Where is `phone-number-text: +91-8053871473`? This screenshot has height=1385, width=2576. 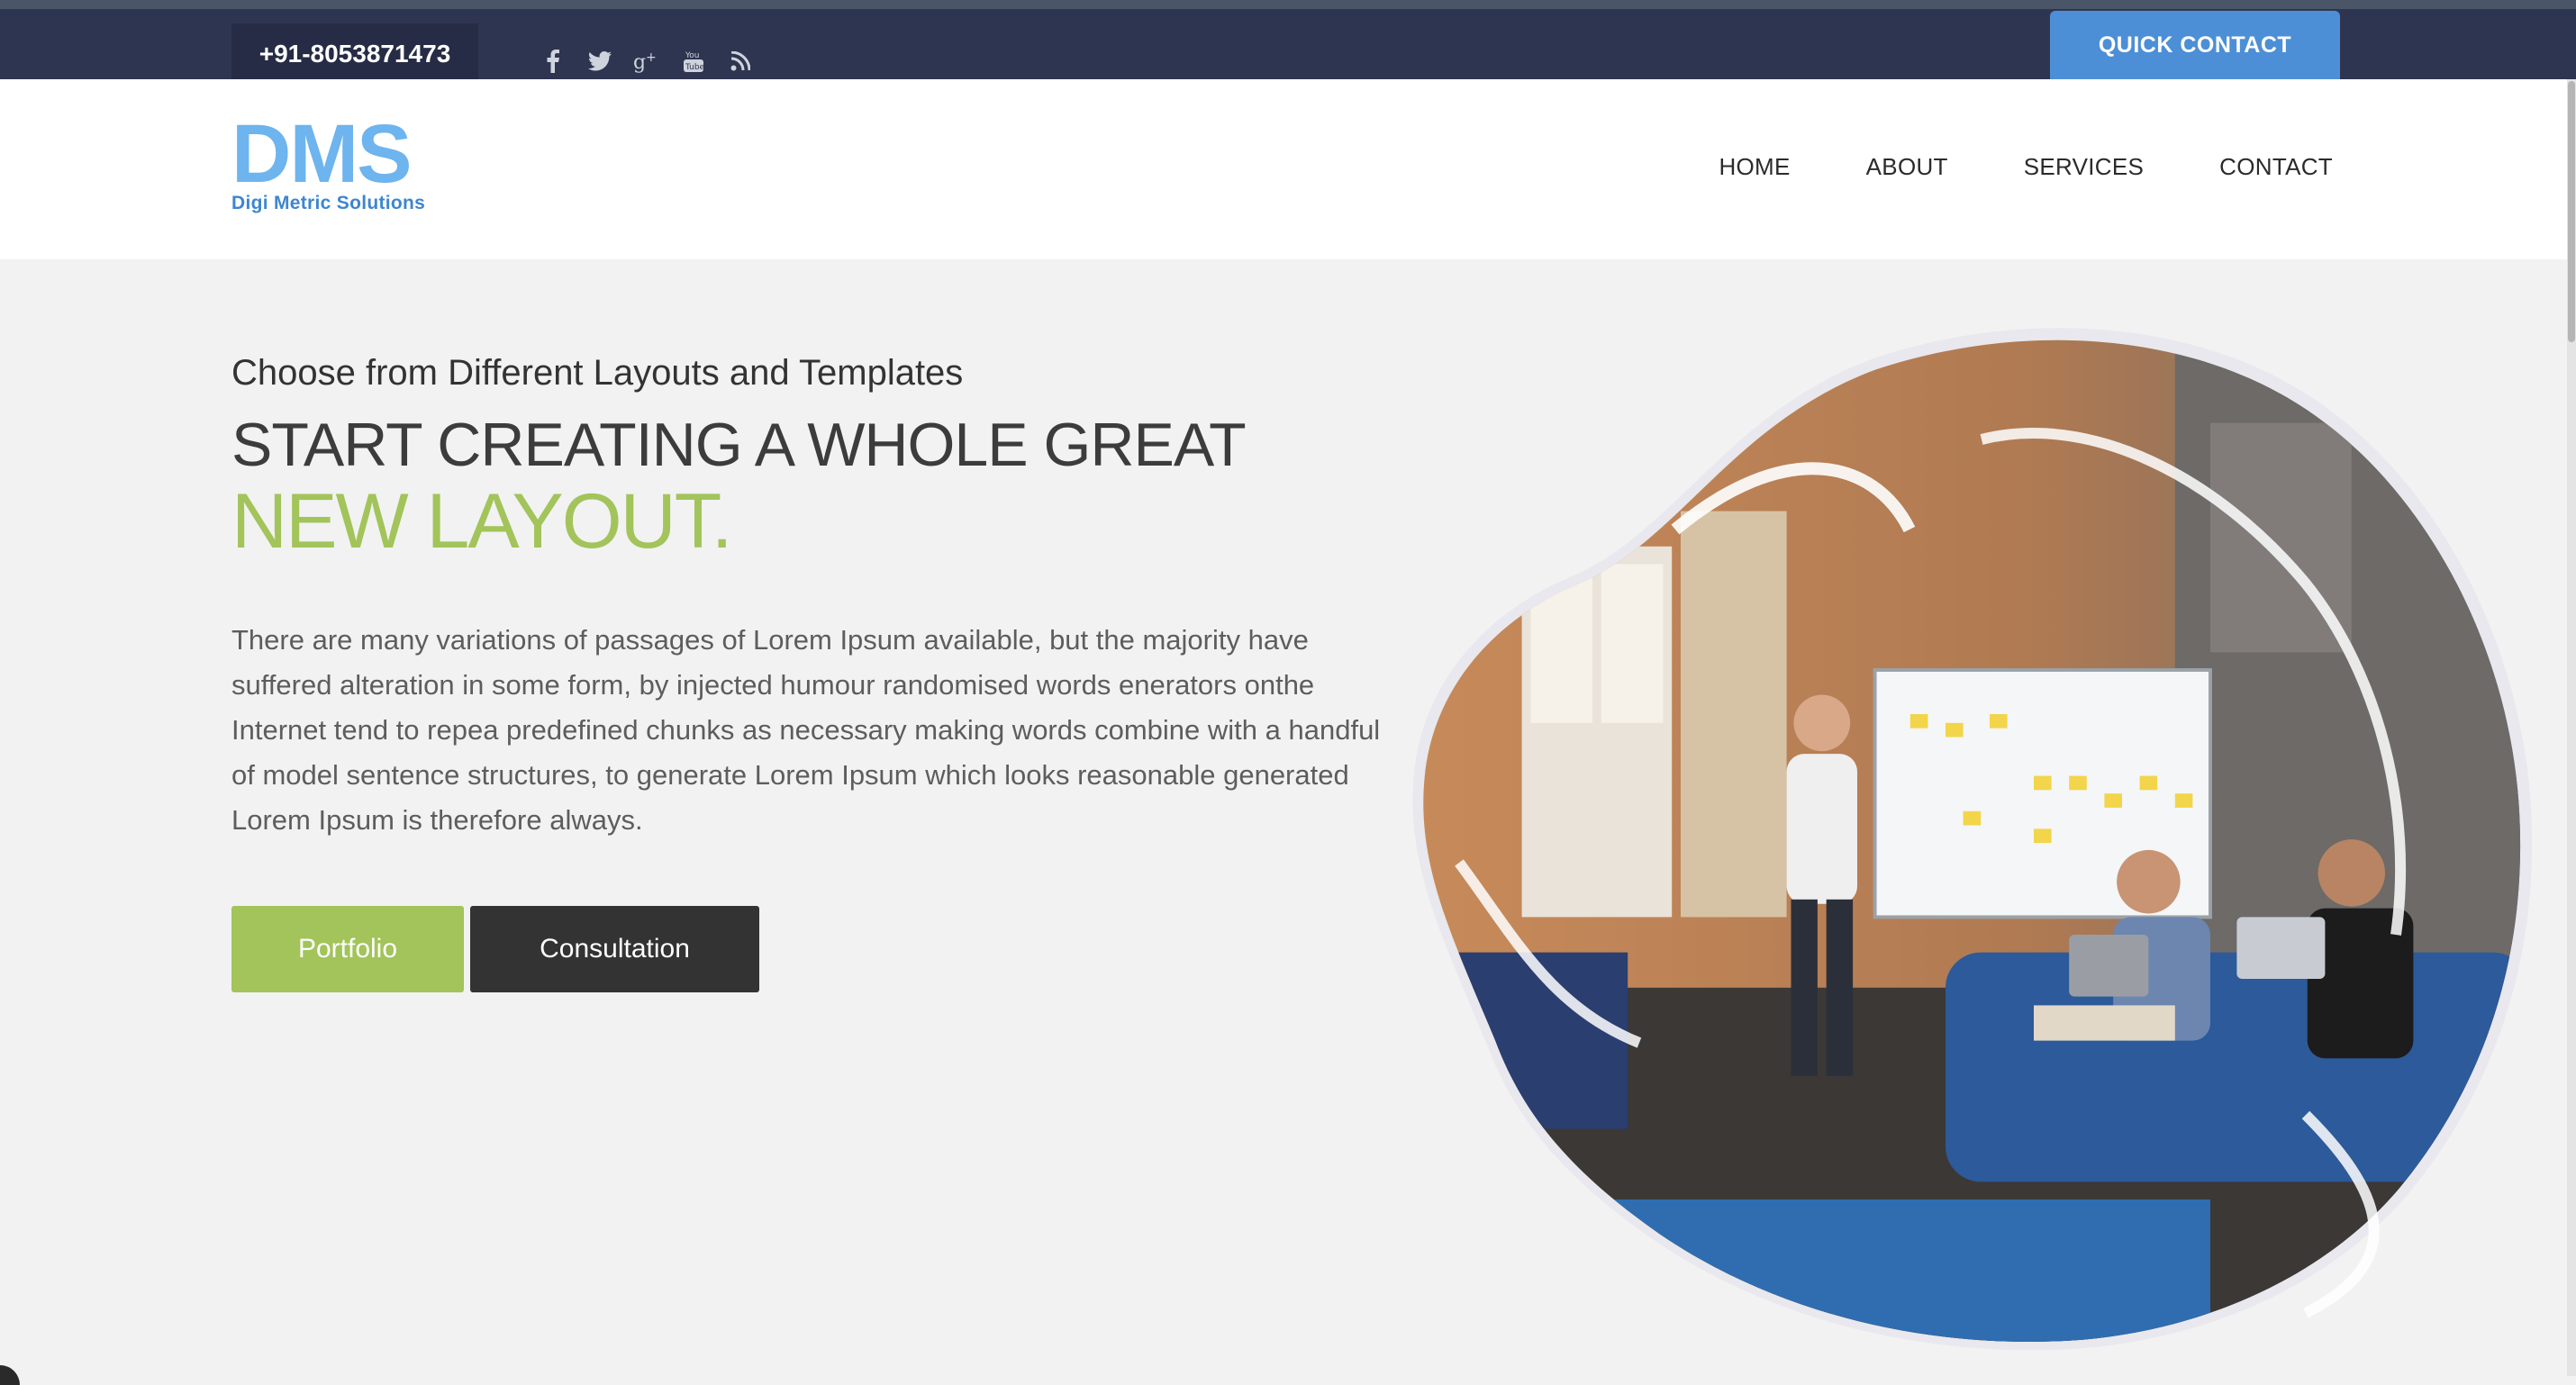 phone-number-text: +91-8053871473 is located at coordinates (355, 54).